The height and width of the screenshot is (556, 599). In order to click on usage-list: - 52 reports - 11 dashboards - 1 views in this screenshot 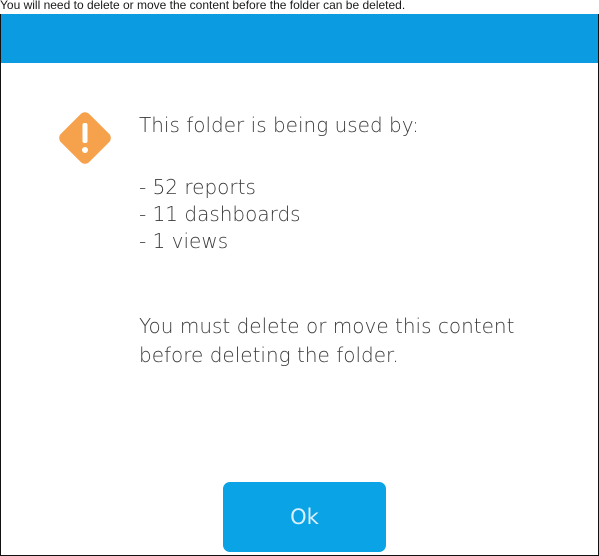, I will do `click(220, 214)`.